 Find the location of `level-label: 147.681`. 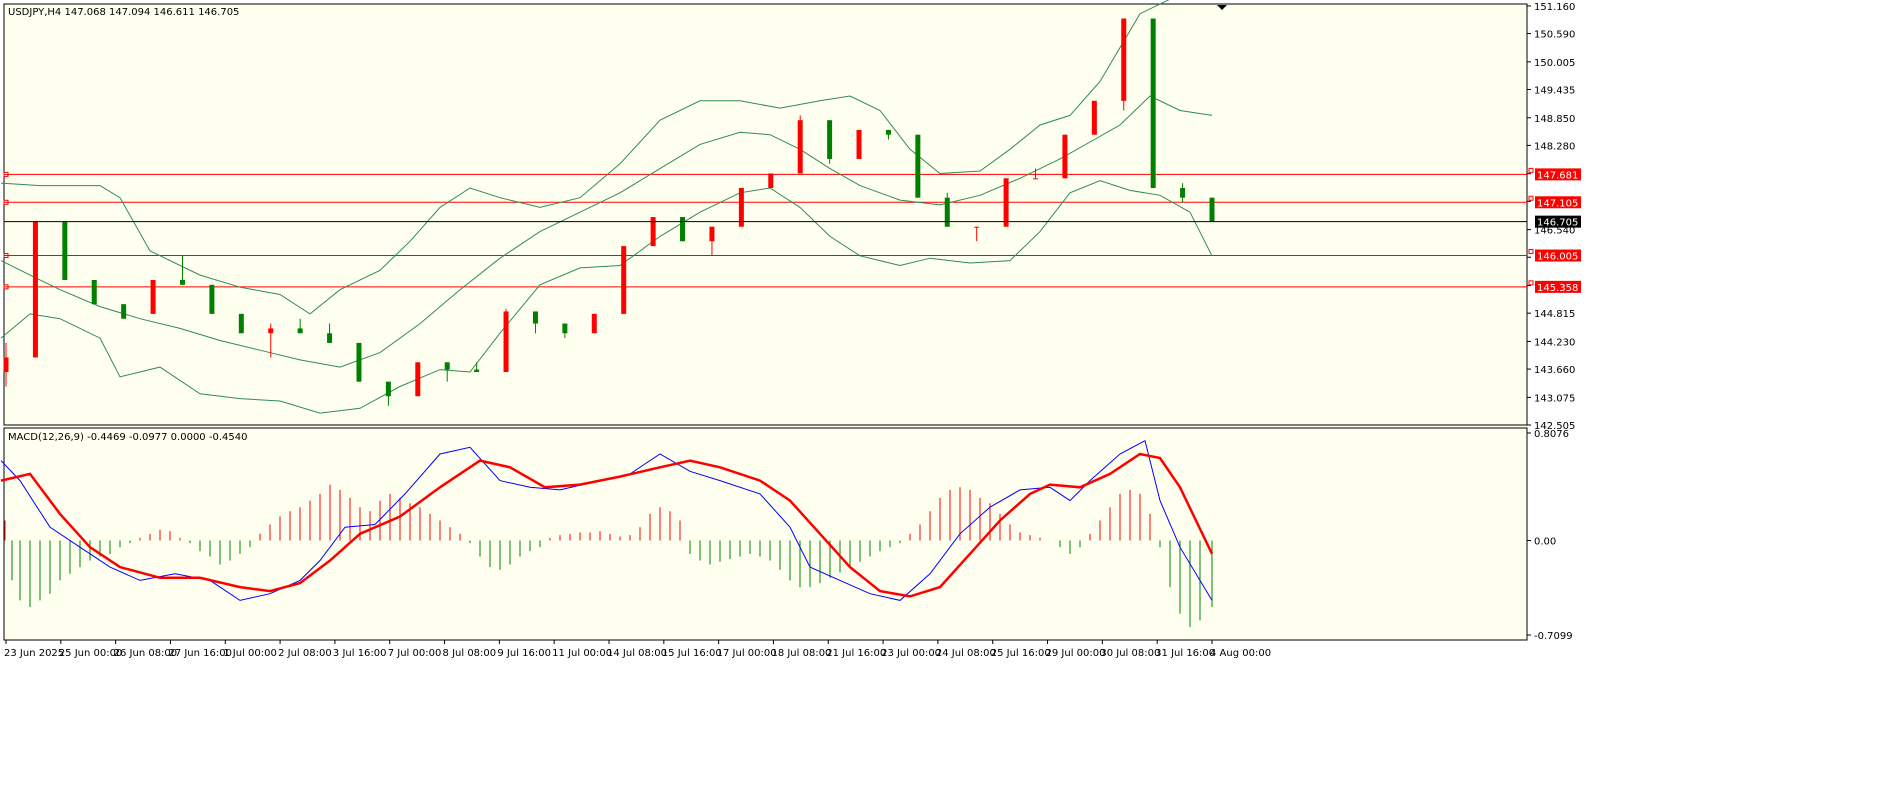

level-label: 147.681 is located at coordinates (1557, 175).